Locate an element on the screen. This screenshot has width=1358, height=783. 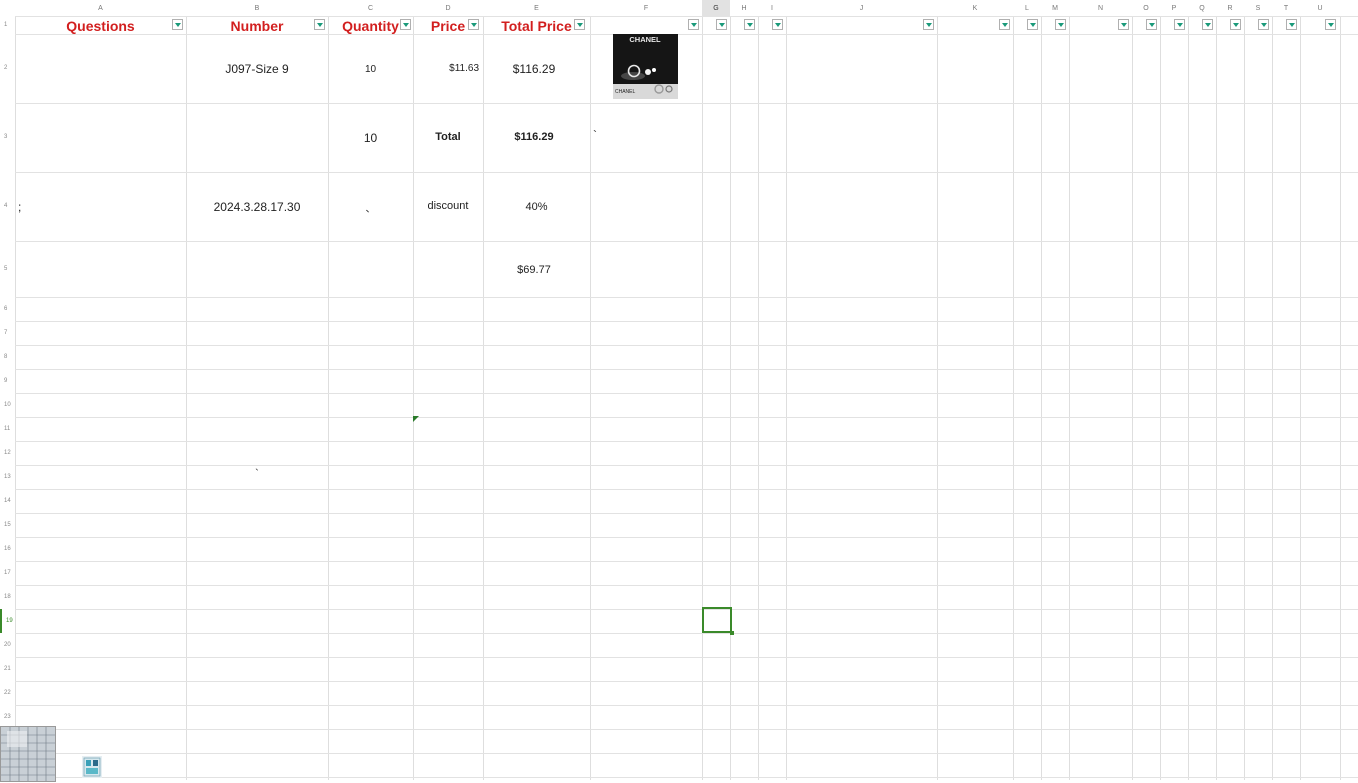
column-header-t: T is located at coordinates (1286, 8).